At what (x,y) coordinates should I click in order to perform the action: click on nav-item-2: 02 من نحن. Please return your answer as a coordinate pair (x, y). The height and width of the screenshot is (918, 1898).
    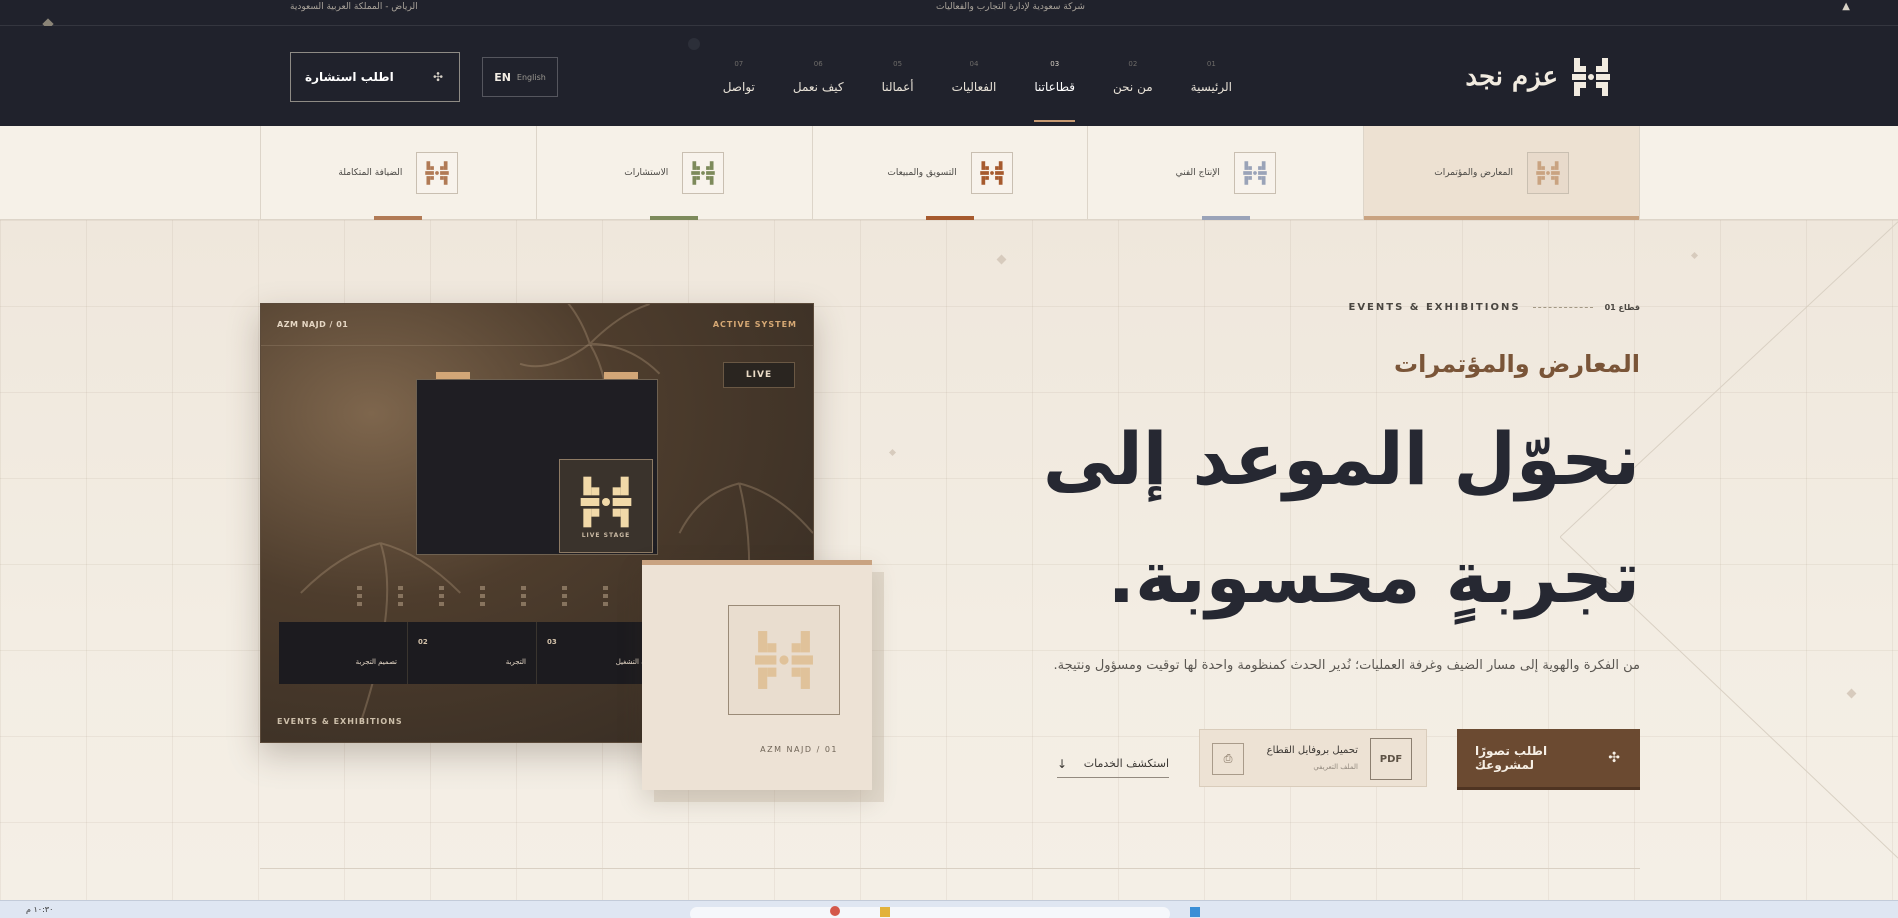
    Looking at the image, I should click on (1133, 88).